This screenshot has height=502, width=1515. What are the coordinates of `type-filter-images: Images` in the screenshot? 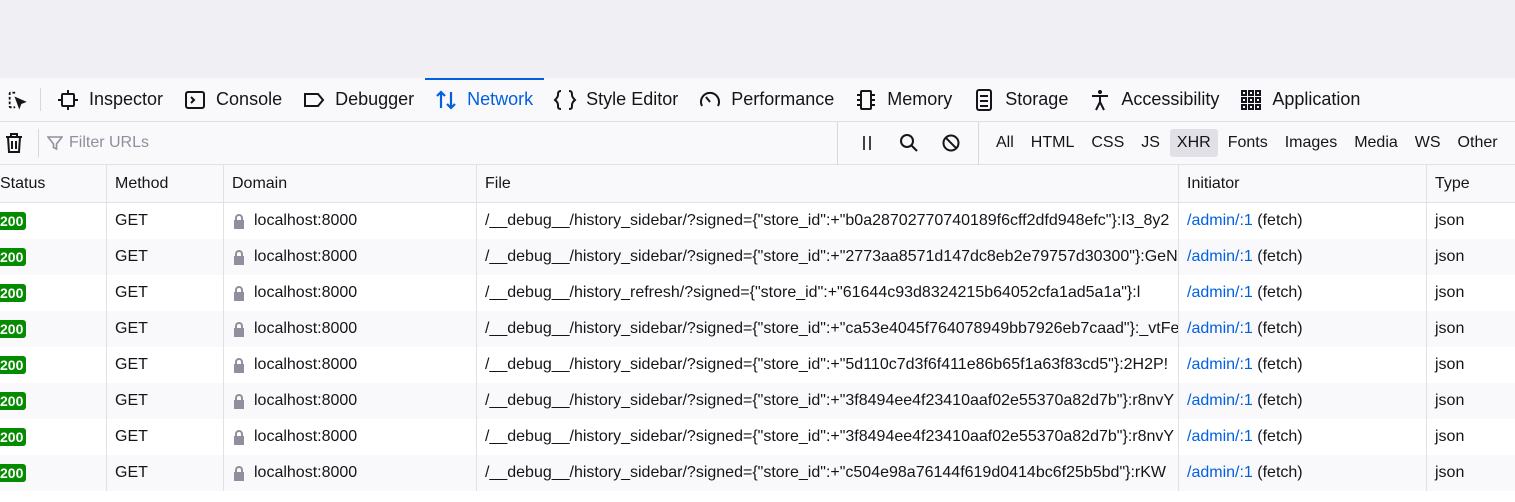 It's located at (1311, 143).